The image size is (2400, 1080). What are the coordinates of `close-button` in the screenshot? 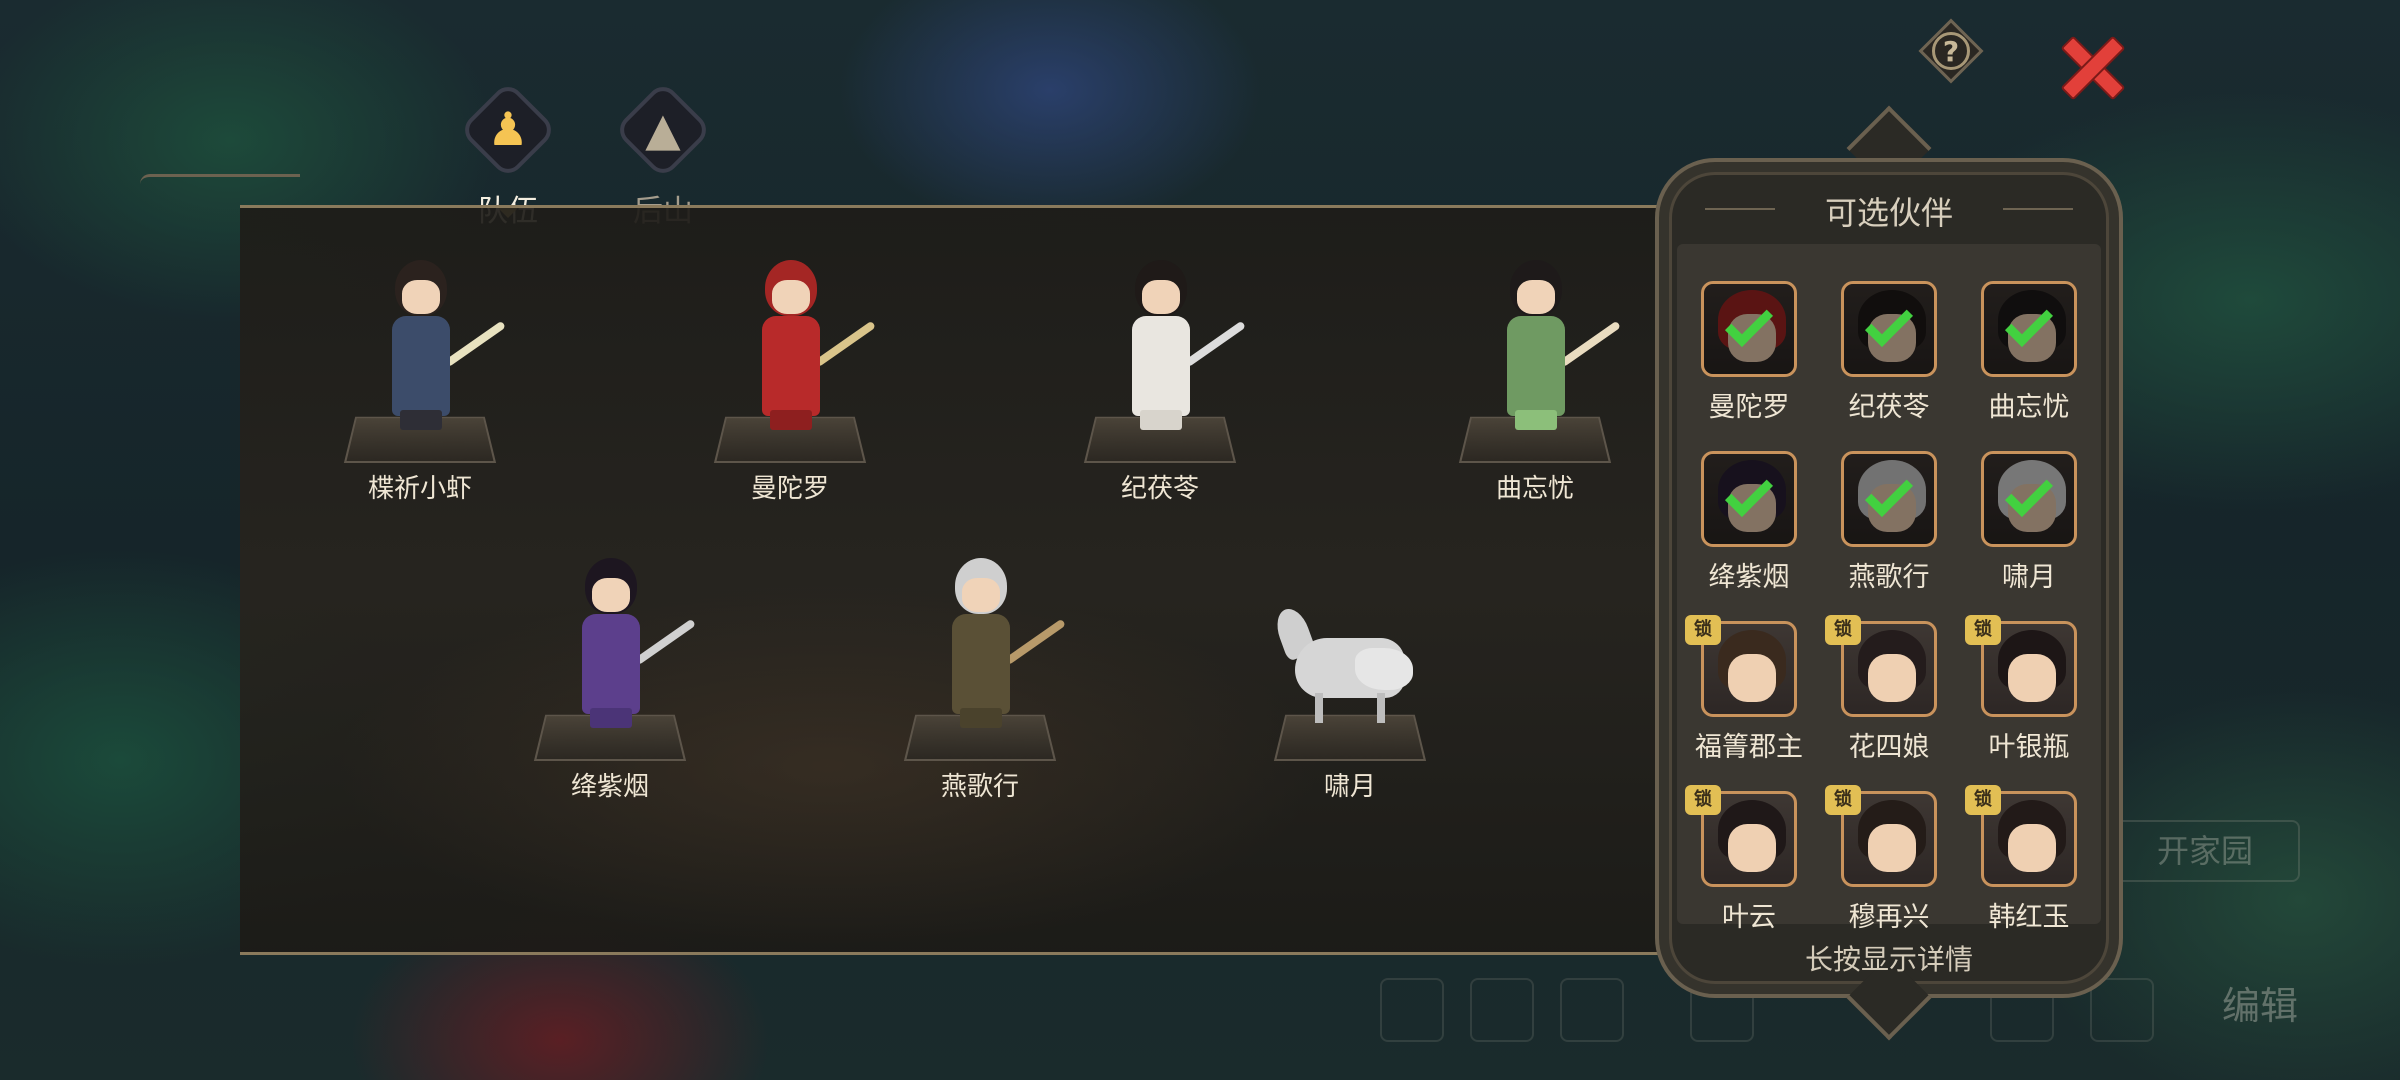 It's located at (2091, 66).